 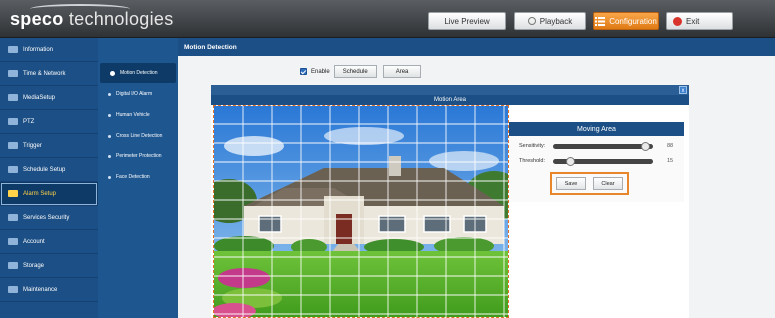 I want to click on subnav-item-cross-line-detection: Cross Line Detection, so click(x=138, y=136).